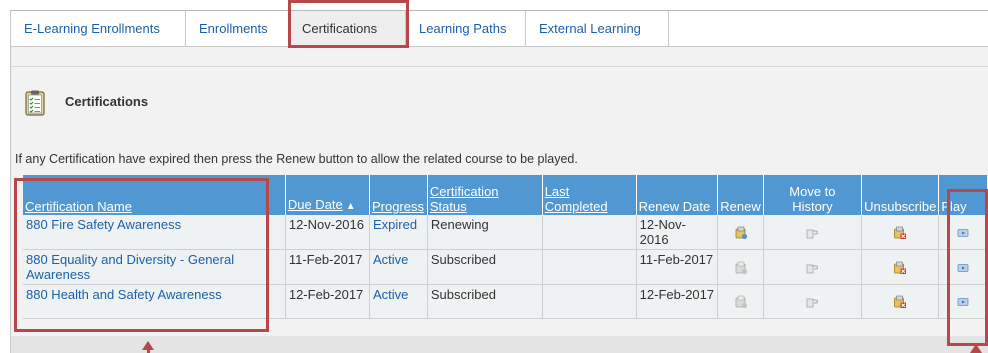  Describe the element at coordinates (466, 28) in the screenshot. I see `tab-learning-paths: Learning Paths` at that location.